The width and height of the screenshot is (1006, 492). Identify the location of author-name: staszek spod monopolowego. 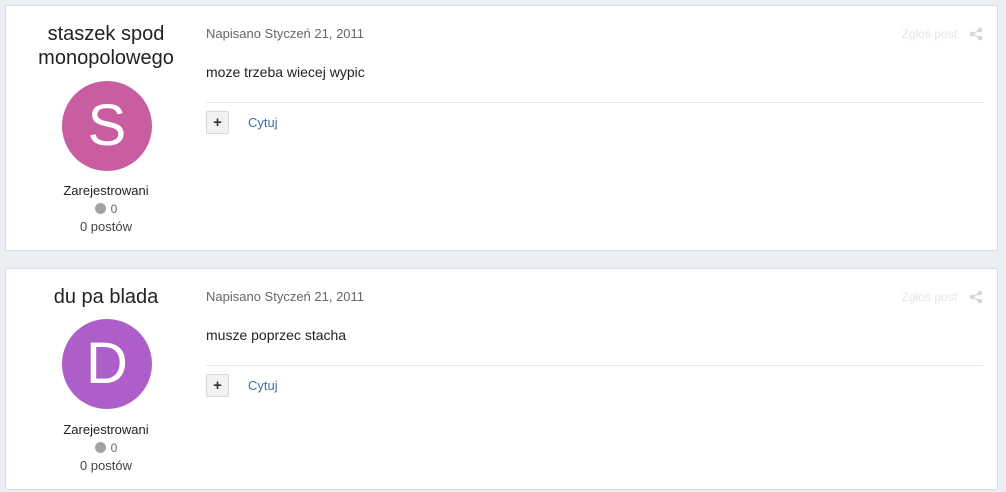
(106, 46).